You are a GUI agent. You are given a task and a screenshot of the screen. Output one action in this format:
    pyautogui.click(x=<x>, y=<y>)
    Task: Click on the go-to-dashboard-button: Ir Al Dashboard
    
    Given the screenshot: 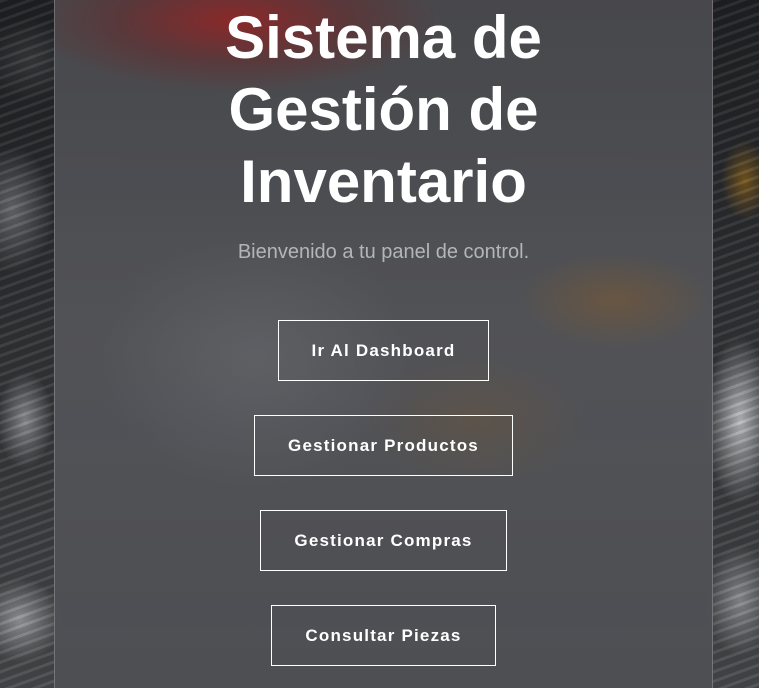 What is the action you would take?
    pyautogui.click(x=383, y=350)
    